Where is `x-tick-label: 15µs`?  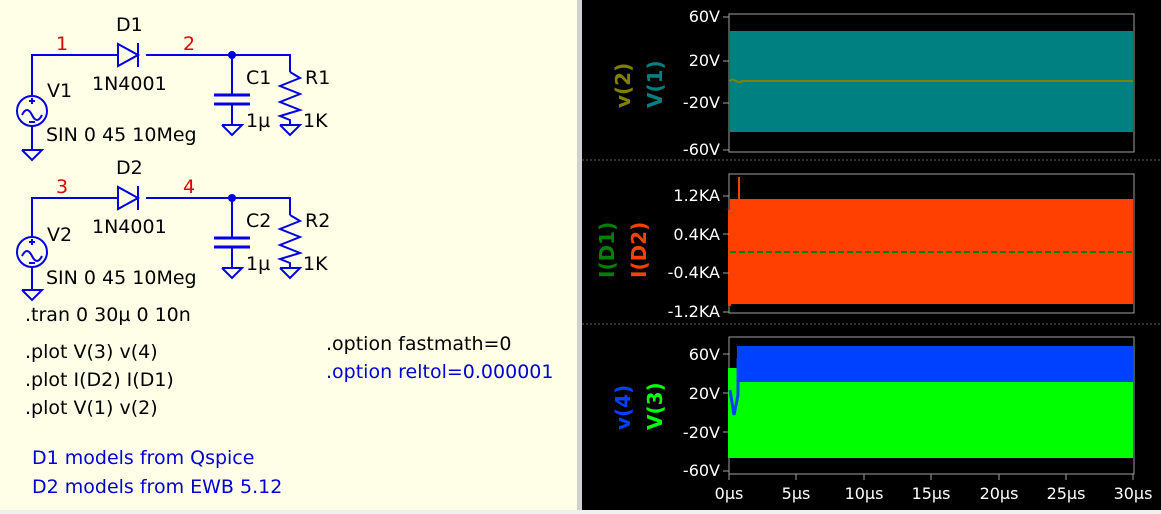
x-tick-label: 15µs is located at coordinates (931, 493).